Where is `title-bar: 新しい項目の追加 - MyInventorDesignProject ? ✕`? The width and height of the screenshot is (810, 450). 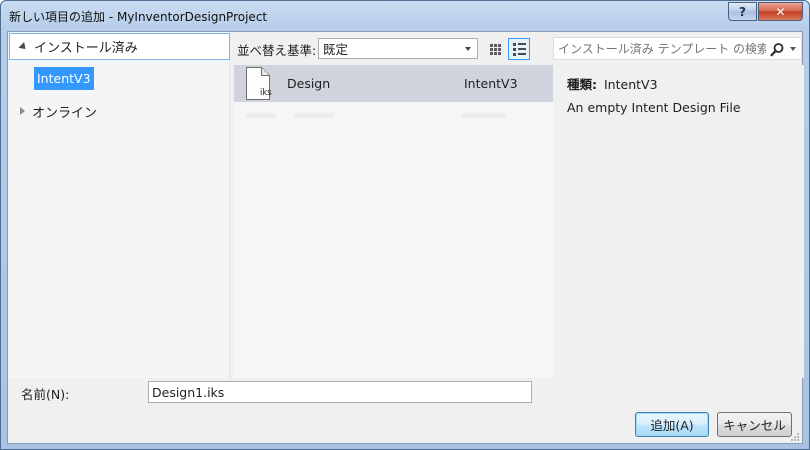
title-bar: 新しい項目の追加 - MyInventorDesignProject ? ✕ is located at coordinates (405, 16).